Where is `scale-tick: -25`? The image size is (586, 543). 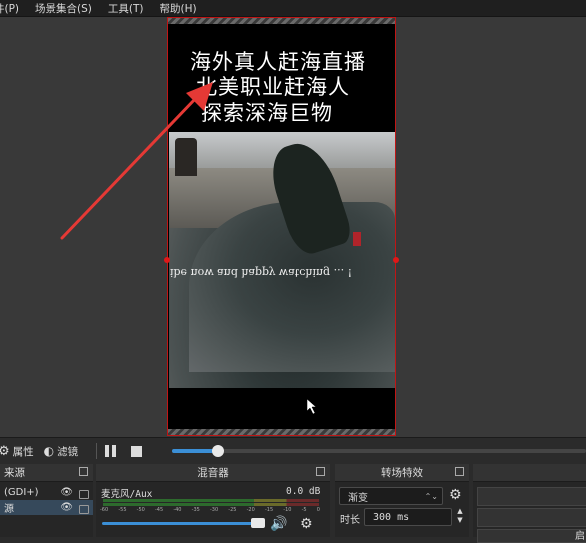 scale-tick: -25 is located at coordinates (232, 510).